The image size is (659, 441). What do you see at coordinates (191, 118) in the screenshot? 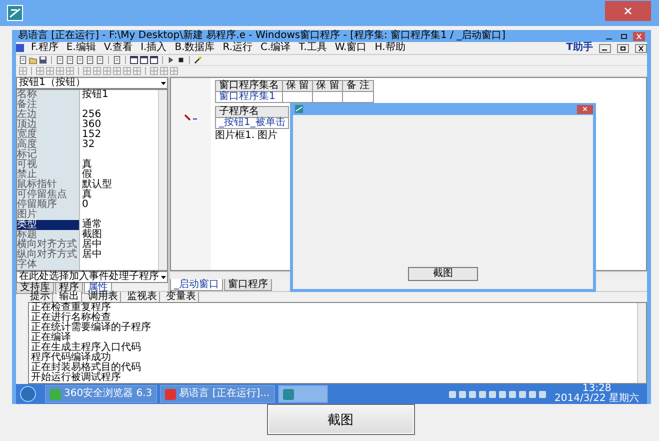
I see `marker-icon` at bounding box center [191, 118].